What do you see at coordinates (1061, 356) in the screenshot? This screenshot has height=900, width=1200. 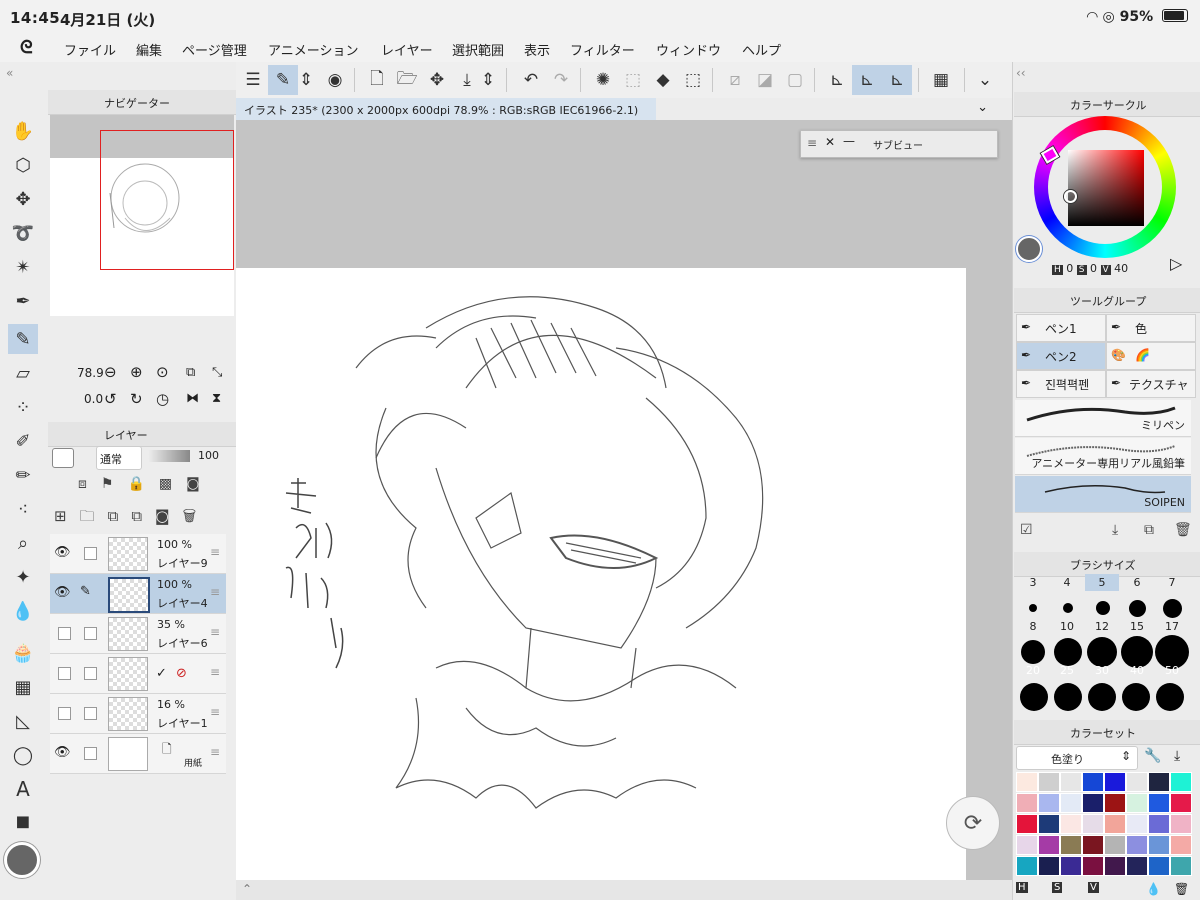 I see `tool-group-item: ✒ ペン2` at bounding box center [1061, 356].